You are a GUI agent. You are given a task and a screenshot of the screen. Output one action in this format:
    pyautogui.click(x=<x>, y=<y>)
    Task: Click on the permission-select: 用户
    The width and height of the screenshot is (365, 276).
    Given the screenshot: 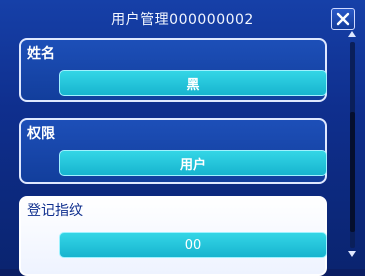 What is the action you would take?
    pyautogui.click(x=193, y=163)
    